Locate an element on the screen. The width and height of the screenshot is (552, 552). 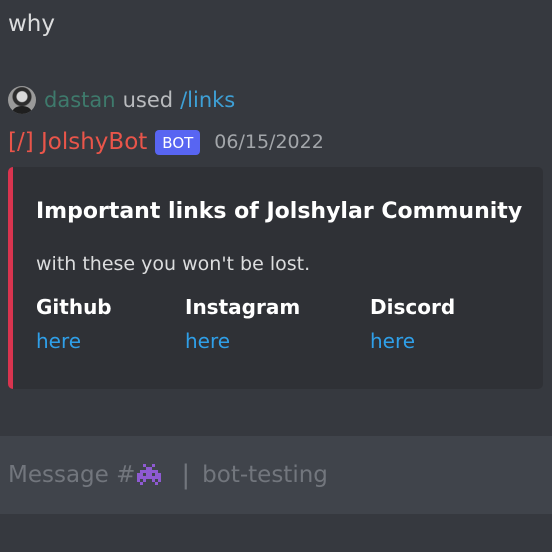
bot-badge: BOT is located at coordinates (178, 142).